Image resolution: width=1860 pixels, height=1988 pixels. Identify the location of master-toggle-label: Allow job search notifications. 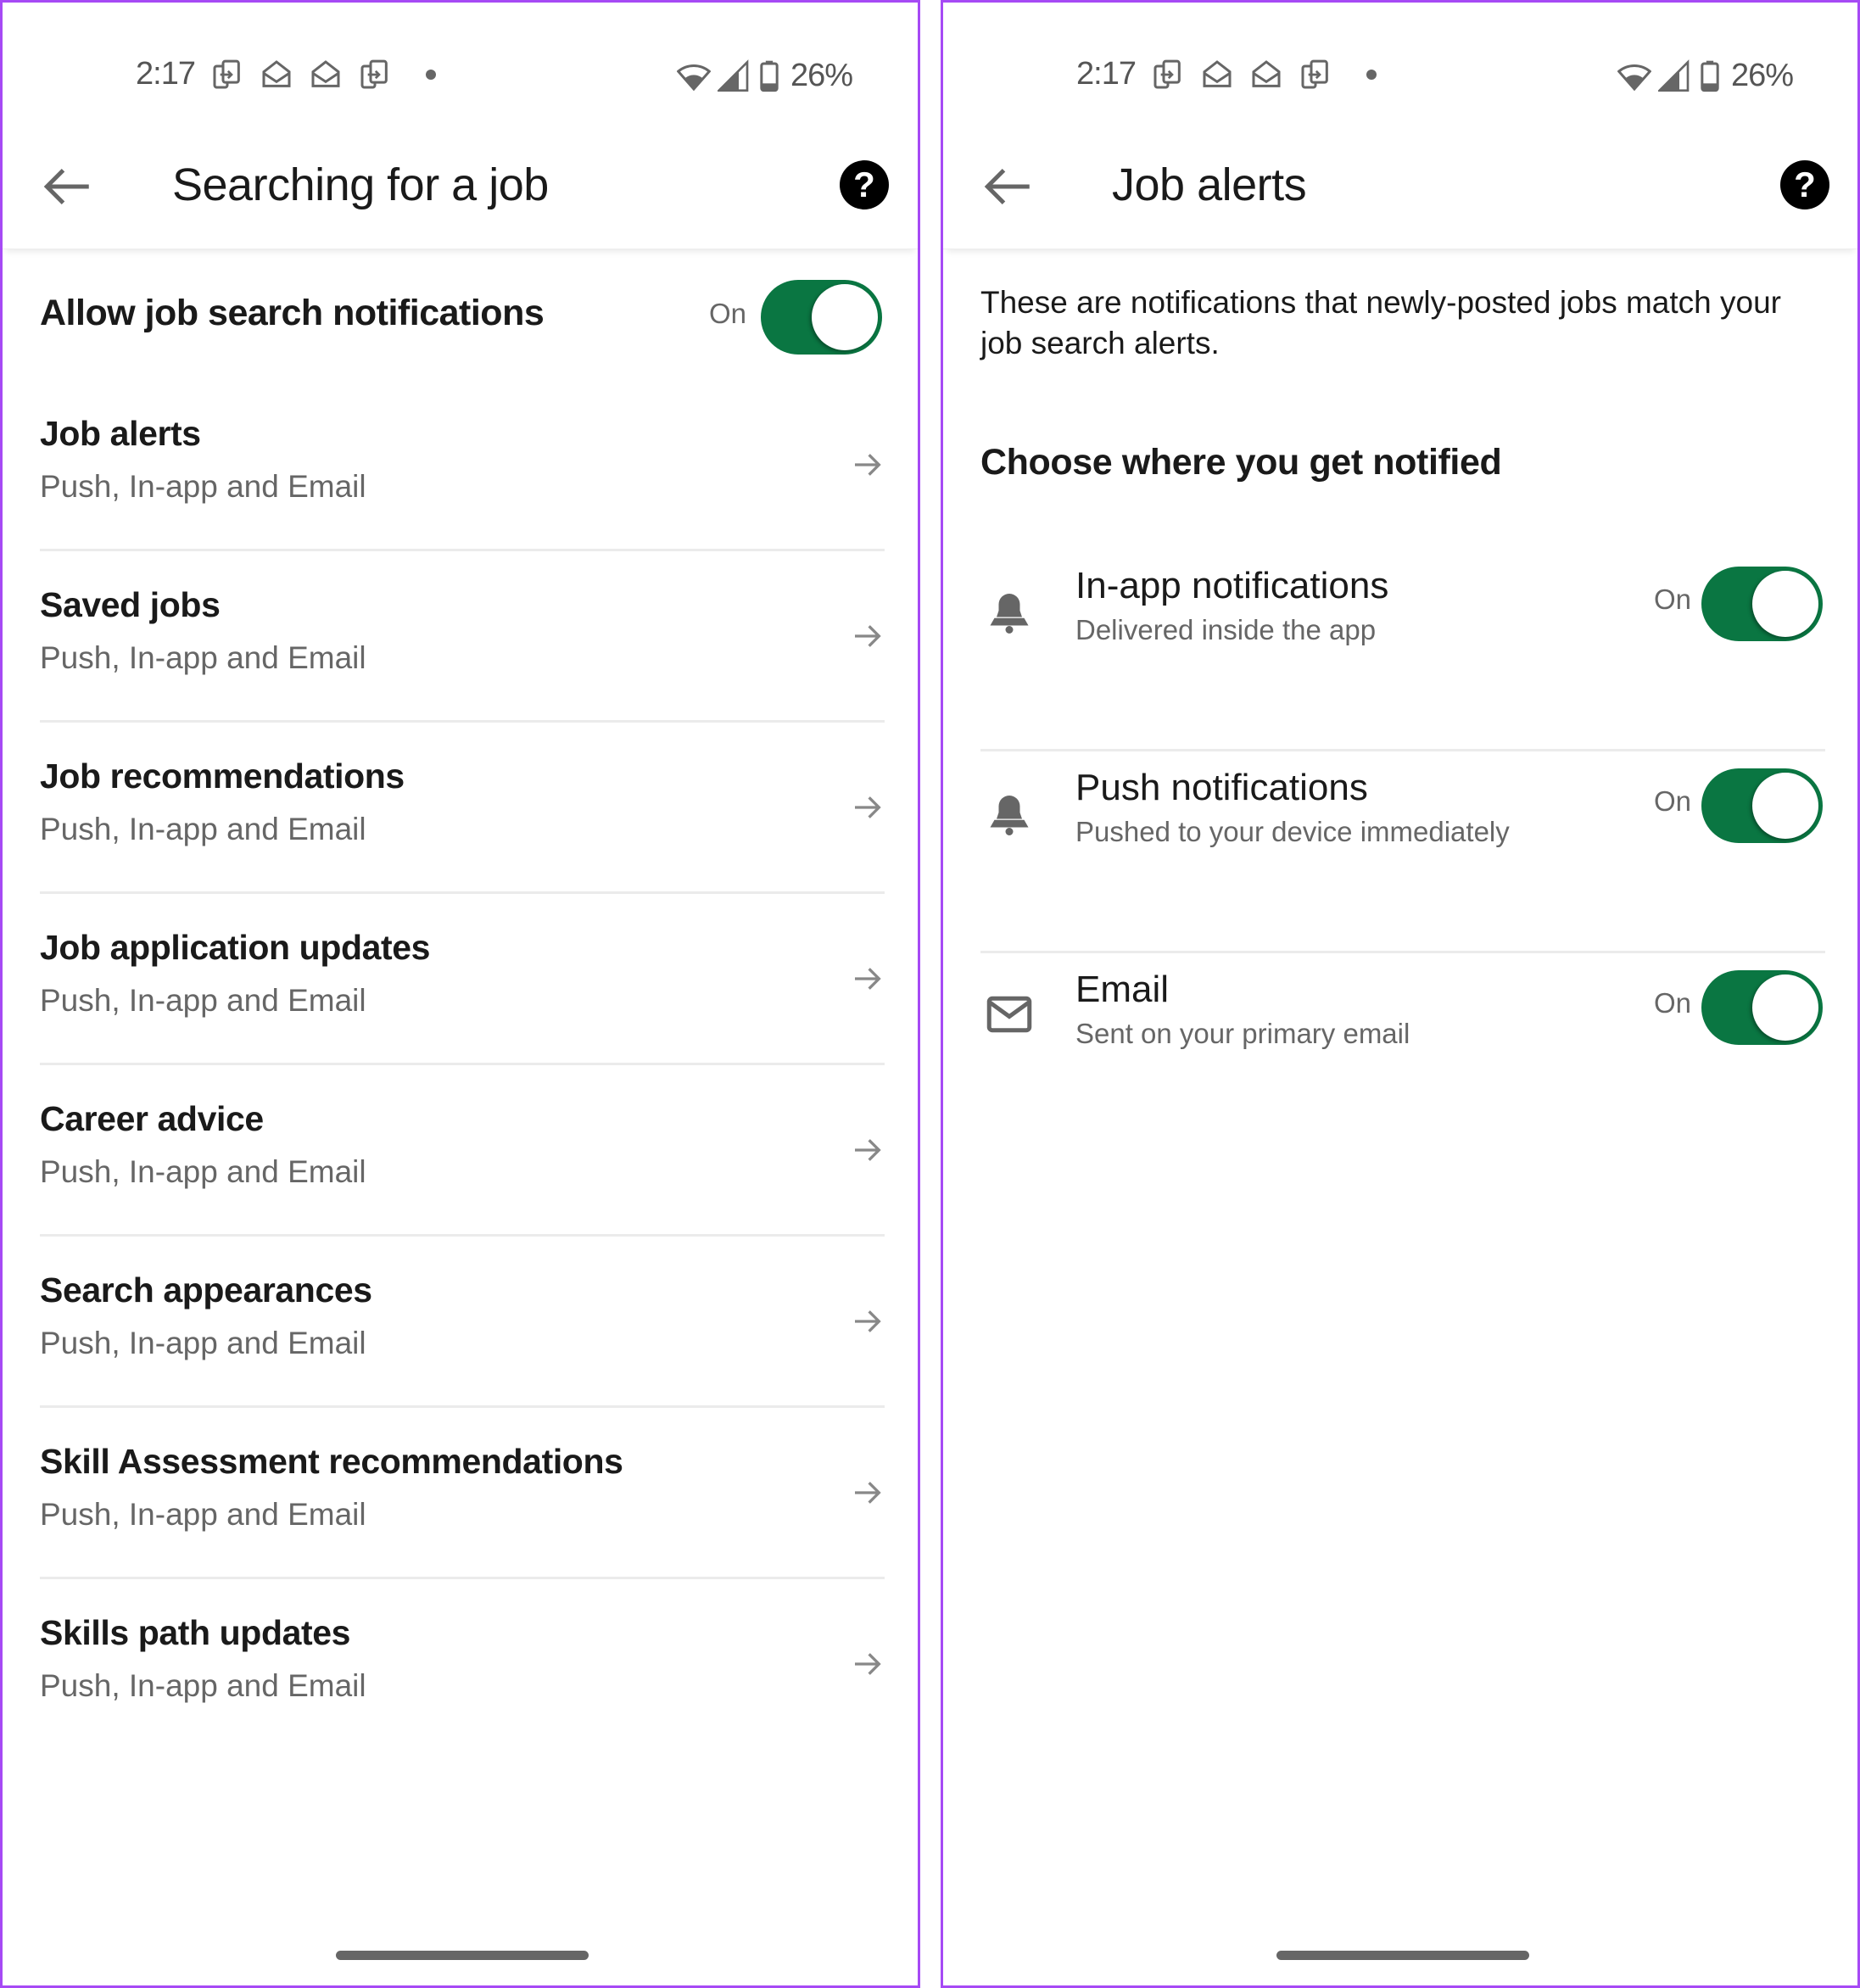
(292, 313).